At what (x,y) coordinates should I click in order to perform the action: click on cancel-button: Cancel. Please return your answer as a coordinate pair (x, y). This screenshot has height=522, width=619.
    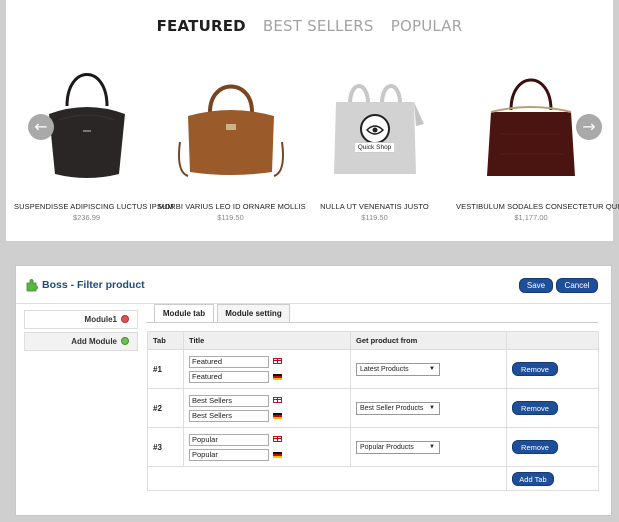
    Looking at the image, I should click on (577, 285).